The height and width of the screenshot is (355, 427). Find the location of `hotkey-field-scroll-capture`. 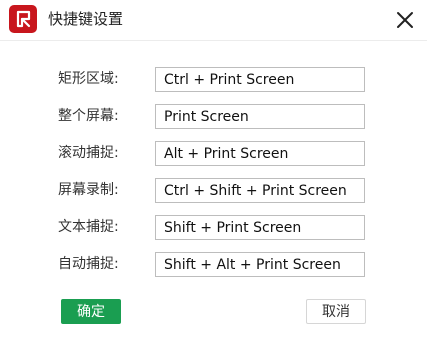

hotkey-field-scroll-capture is located at coordinates (260, 153).